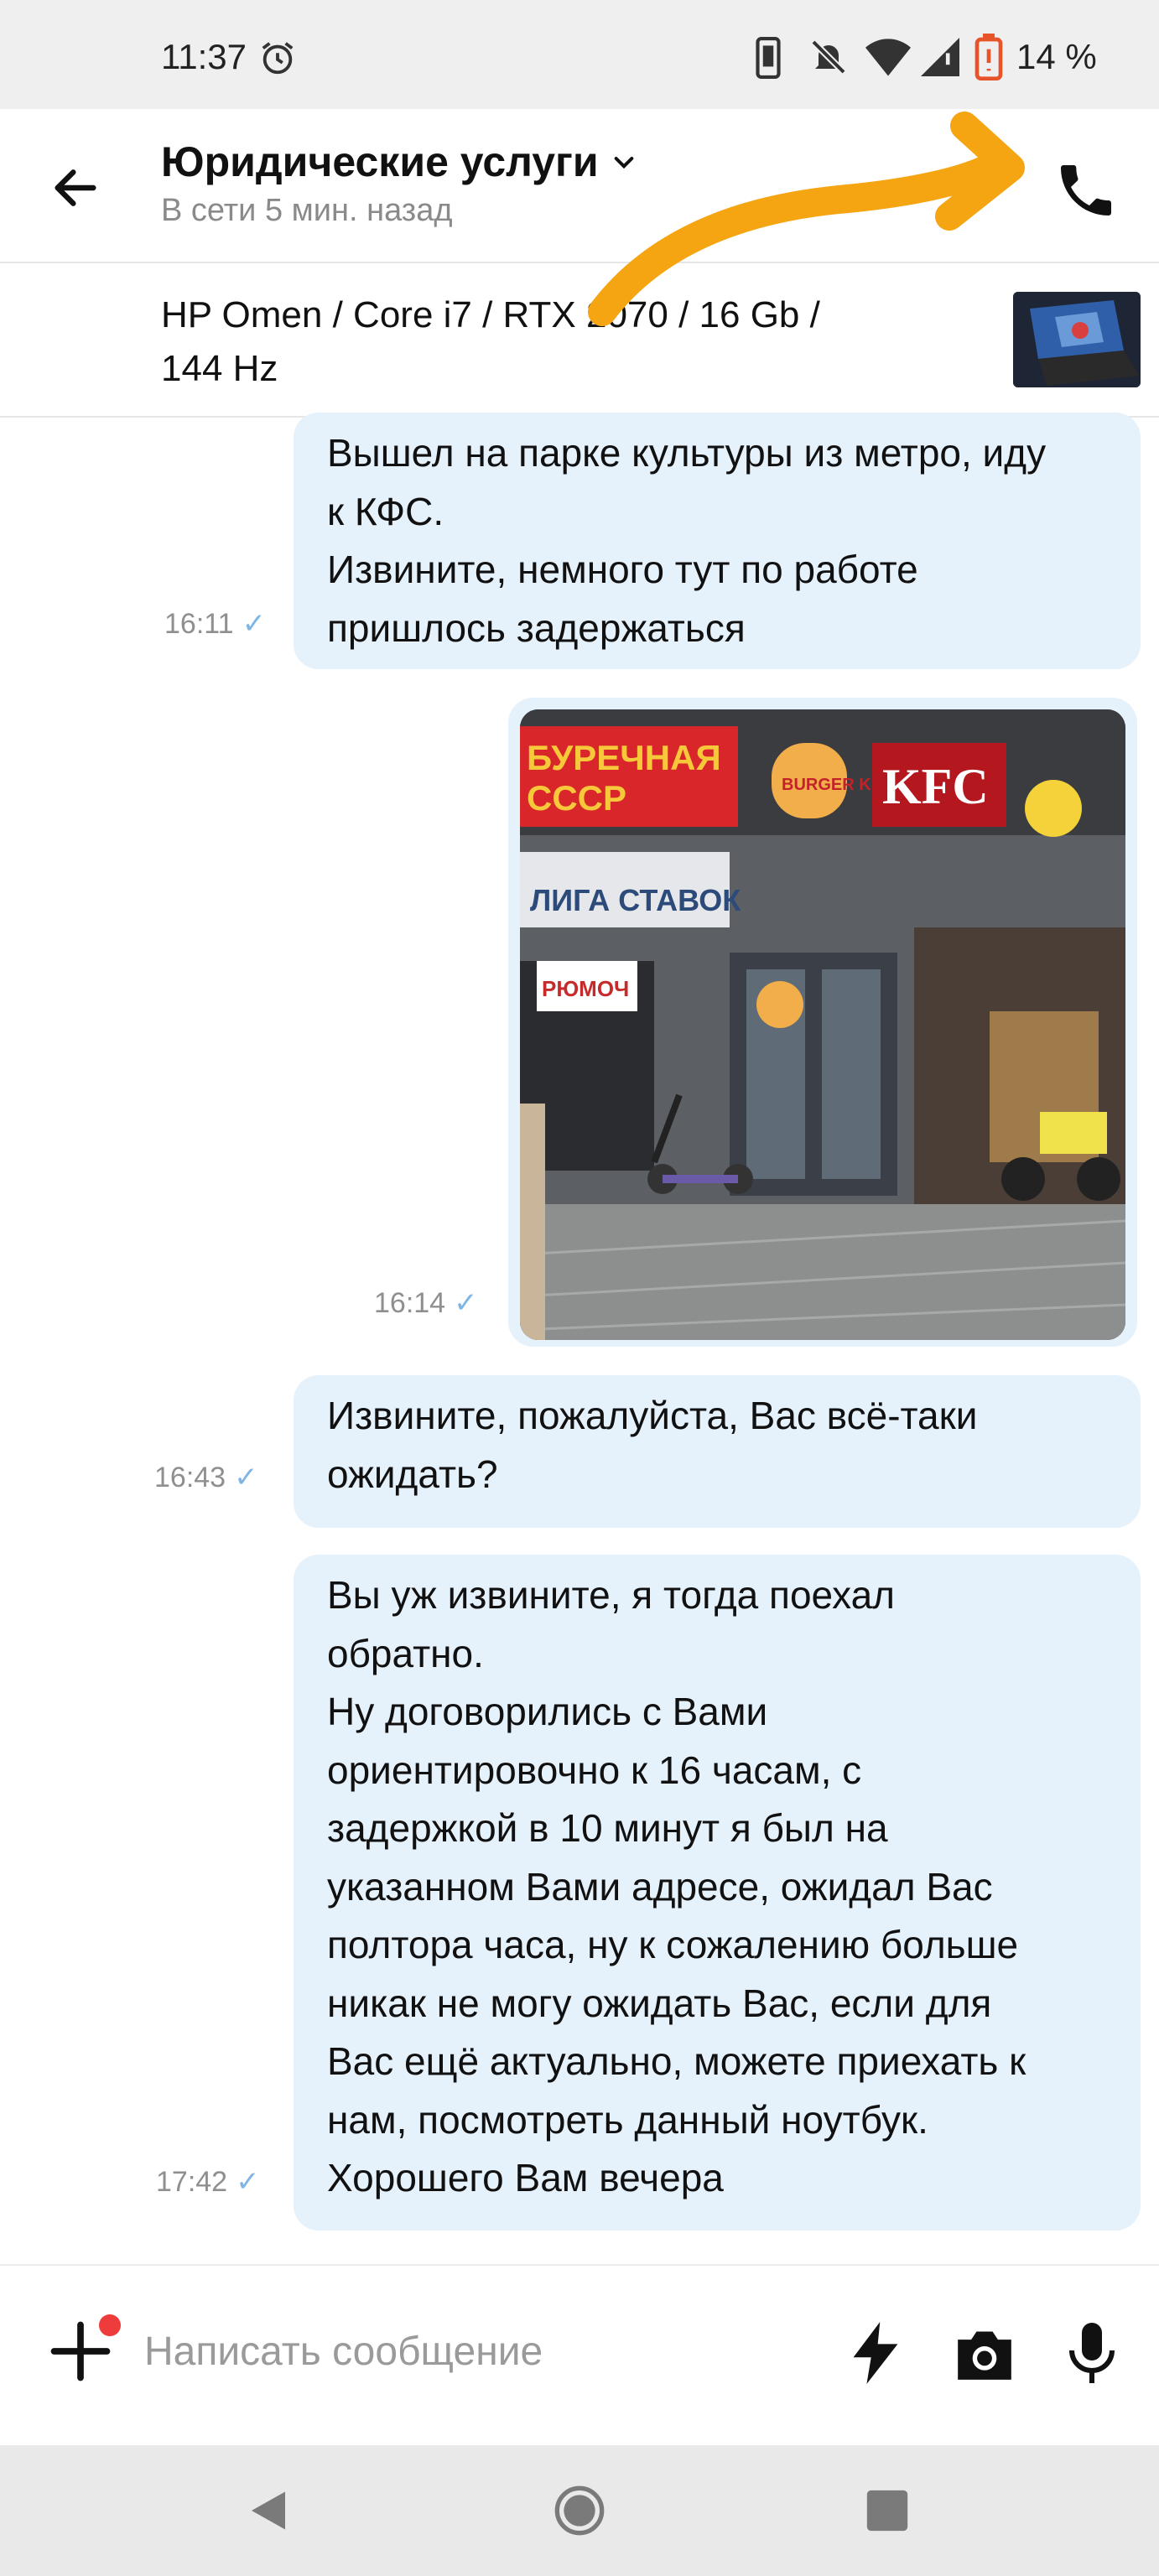 The width and height of the screenshot is (1159, 2576). Describe the element at coordinates (586, 988) in the screenshot. I see `sign-text: РЮМОЧ` at that location.